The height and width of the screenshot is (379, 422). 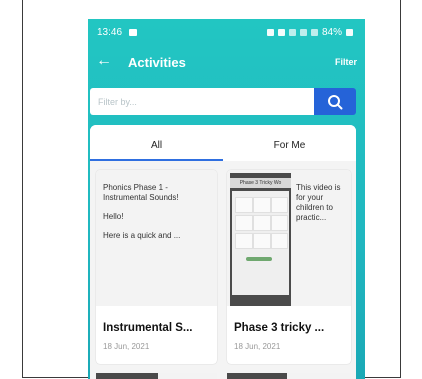 I want to click on search-bar, so click(x=223, y=101).